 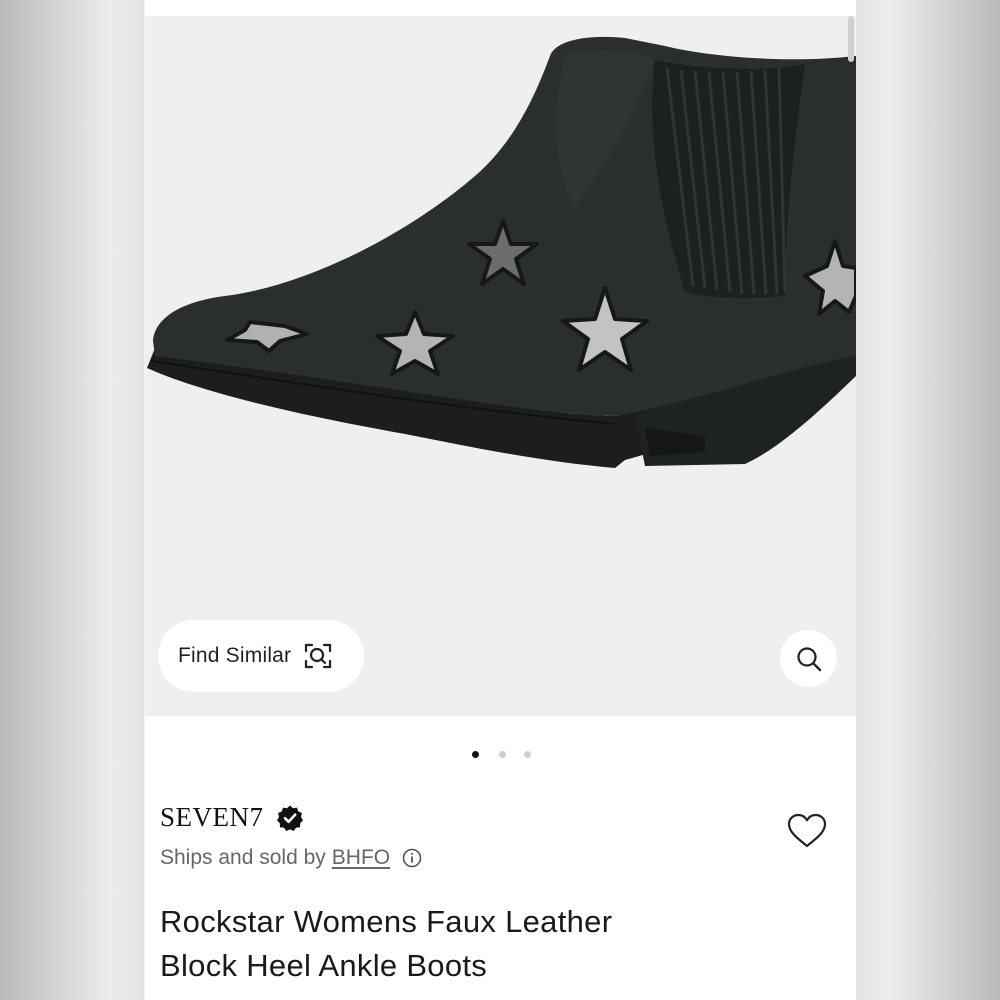 What do you see at coordinates (500, 8) in the screenshot?
I see `top-strip` at bounding box center [500, 8].